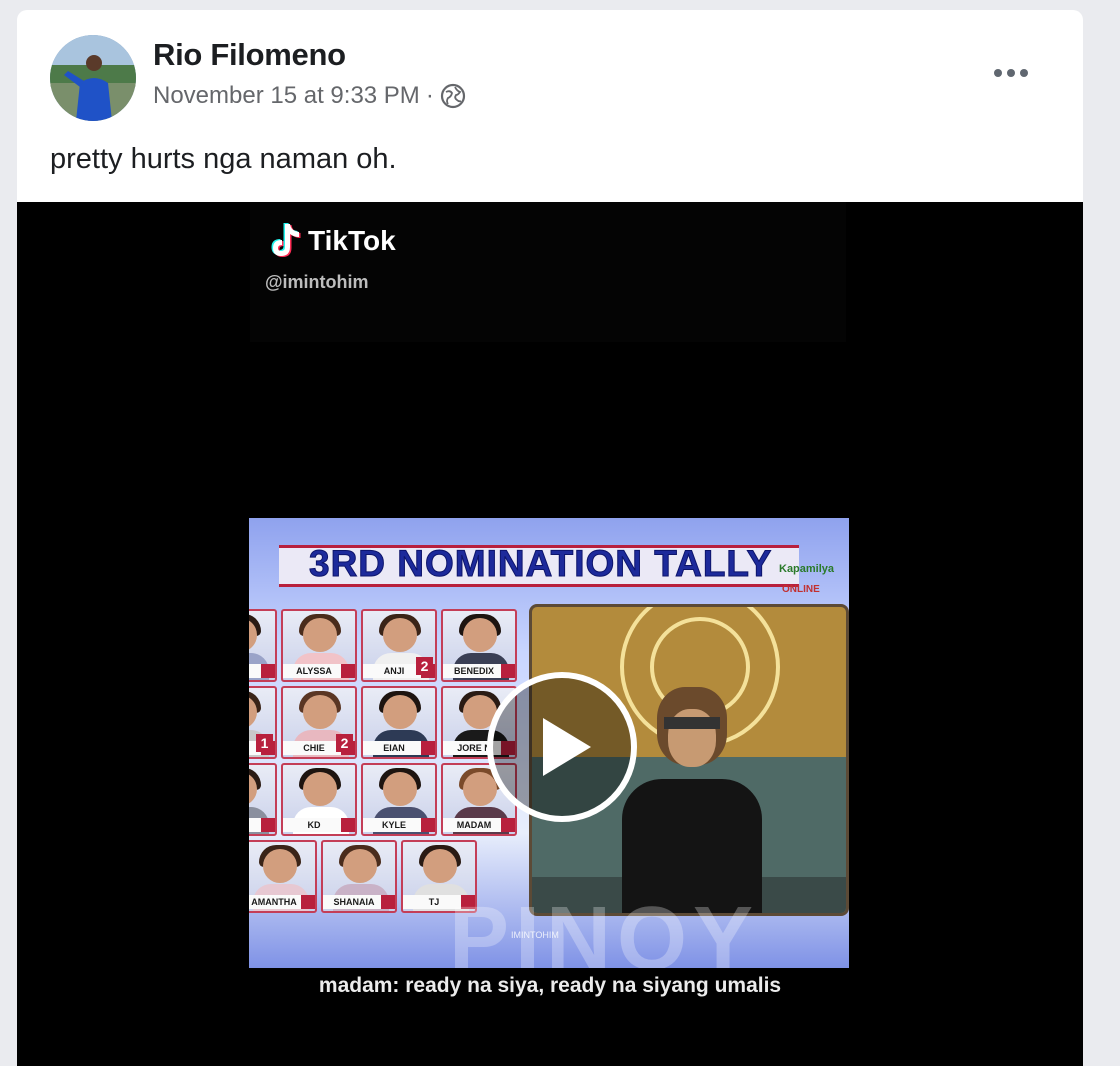 This screenshot has width=1120, height=1066. I want to click on nominee-name: EIAN, so click(394, 748).